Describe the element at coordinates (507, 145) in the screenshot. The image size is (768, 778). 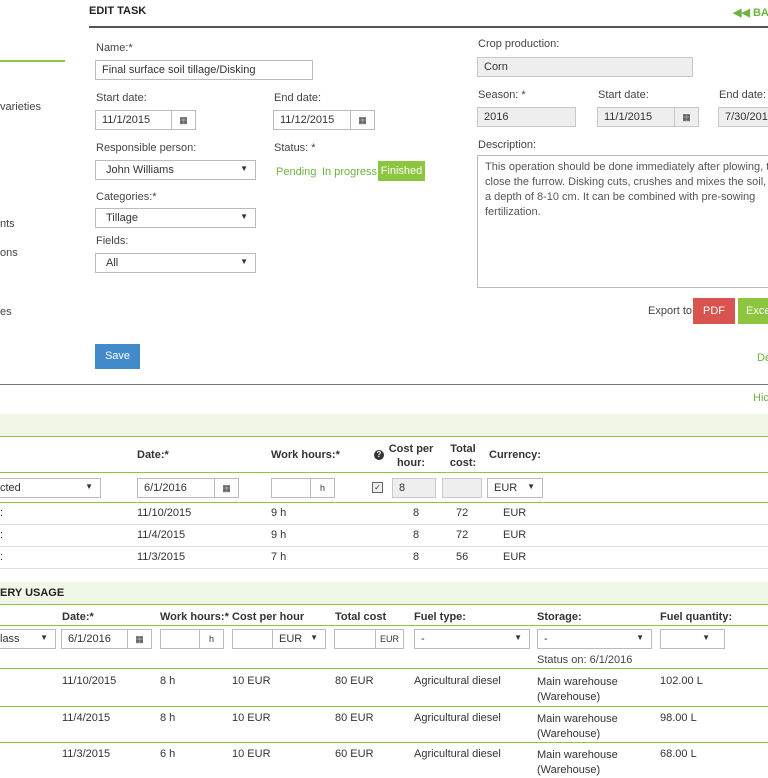
I see `description-label: Description:` at that location.